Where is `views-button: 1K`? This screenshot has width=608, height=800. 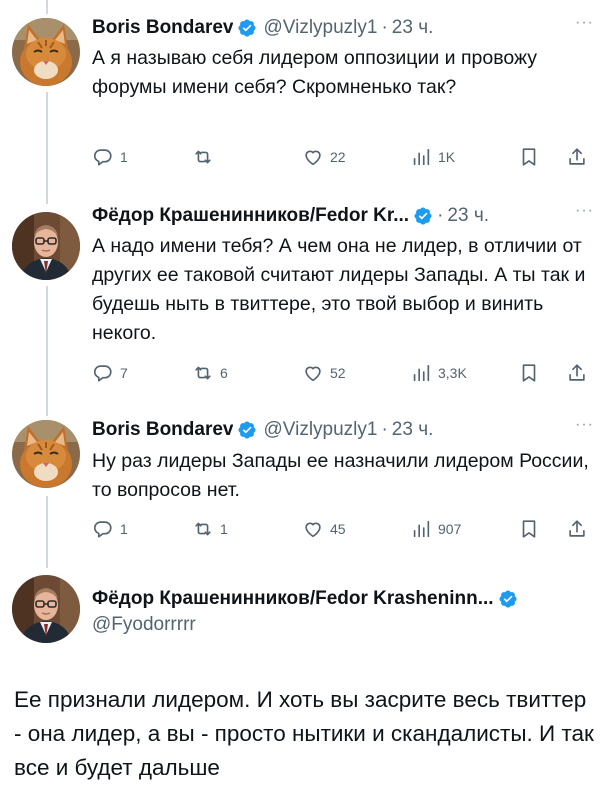
views-button: 1K is located at coordinates (432, 157).